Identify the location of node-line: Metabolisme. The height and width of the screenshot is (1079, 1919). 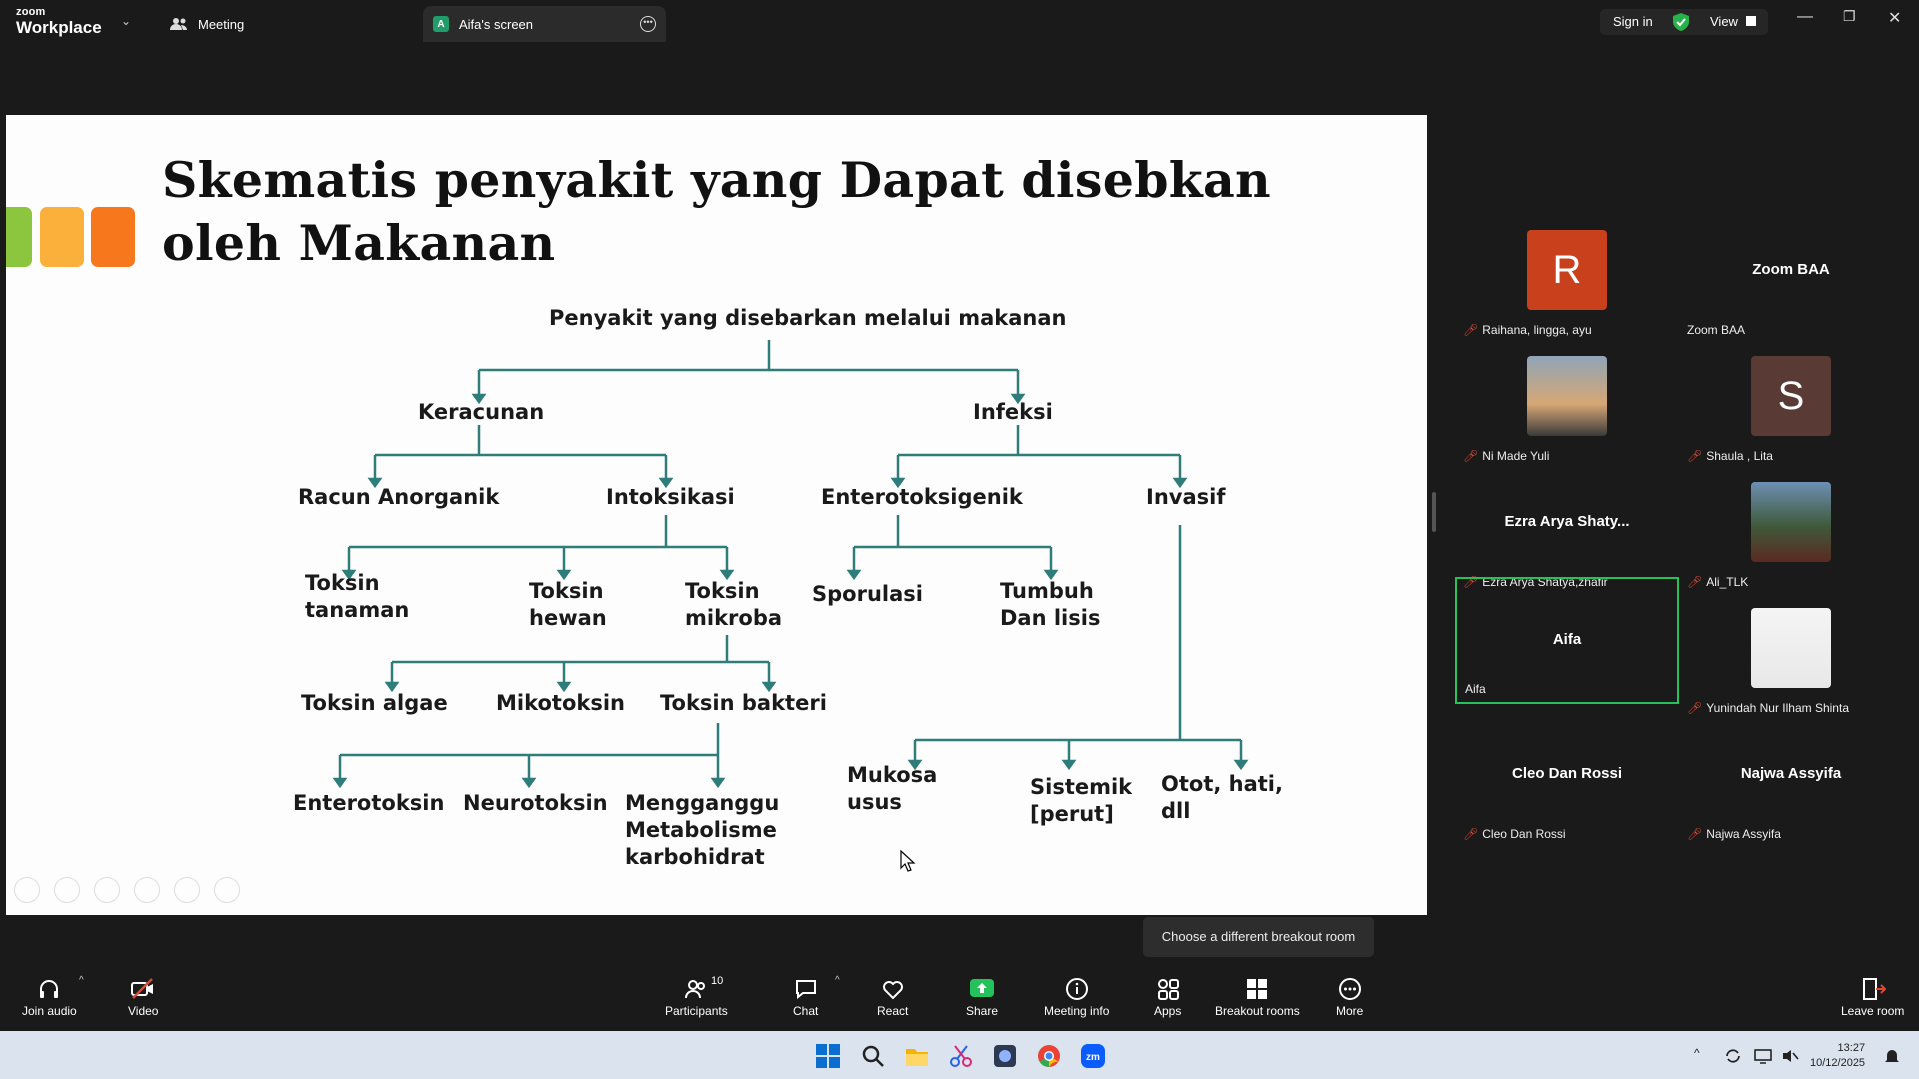
(701, 830).